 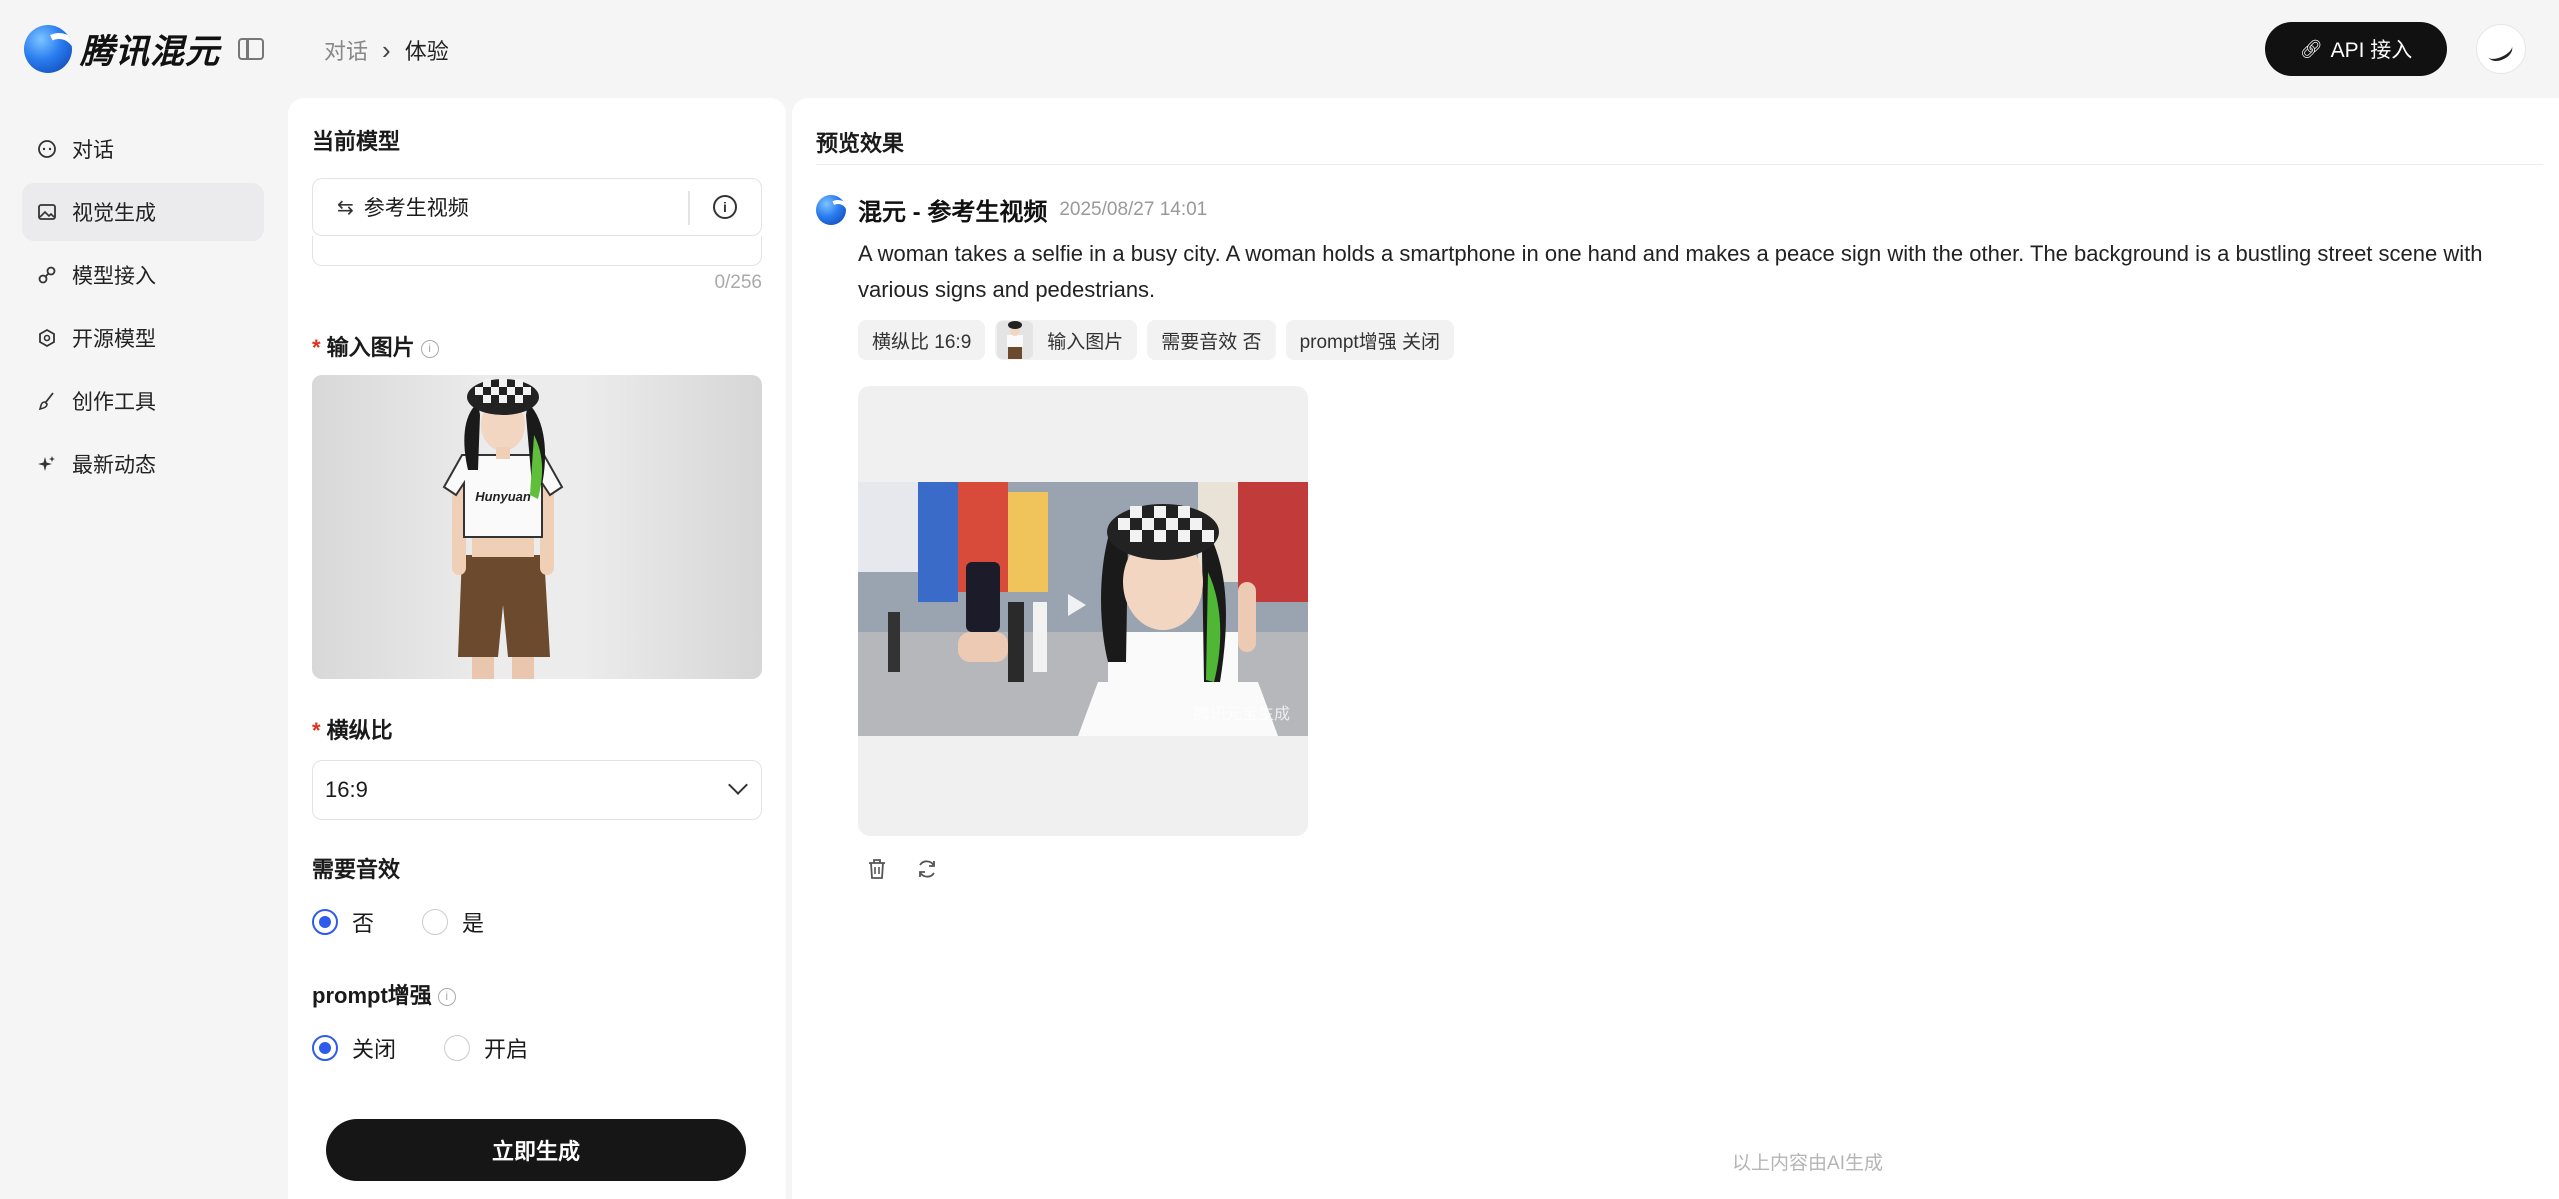 What do you see at coordinates (1807, 1163) in the screenshot?
I see `ai-generated-note: 以上内容由AI生成` at bounding box center [1807, 1163].